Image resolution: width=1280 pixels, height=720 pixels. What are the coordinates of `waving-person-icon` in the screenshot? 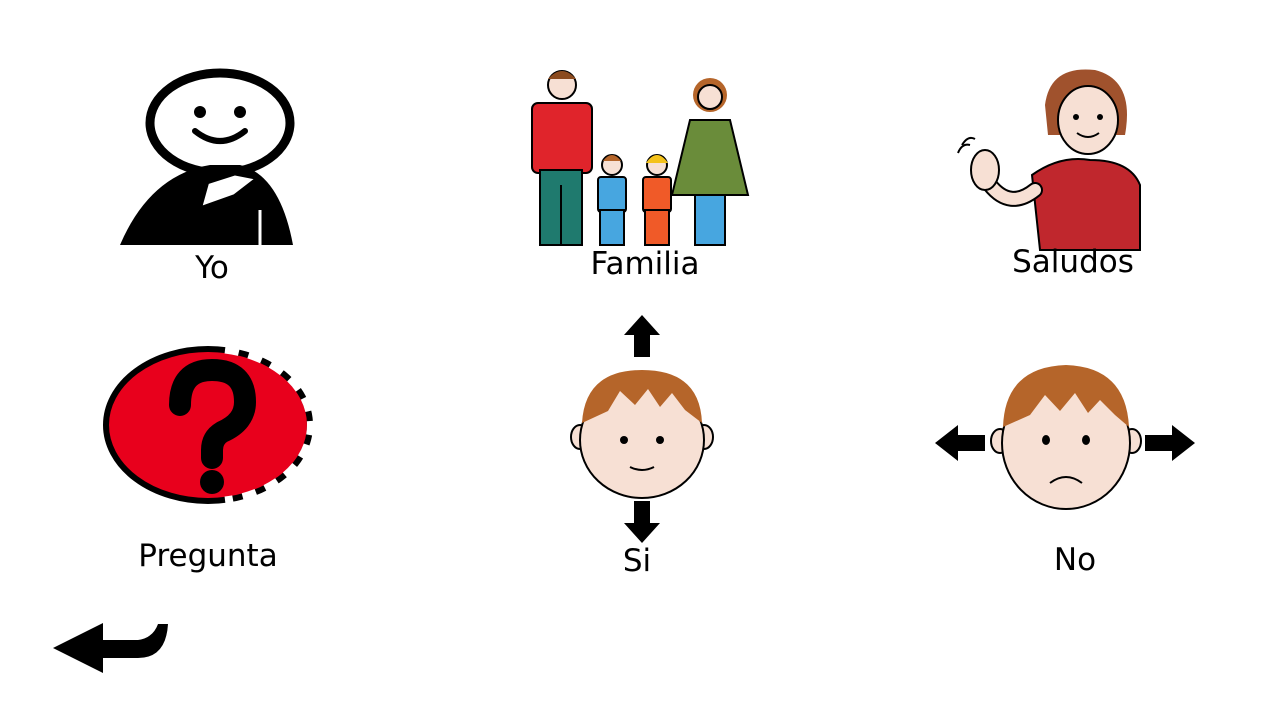 It's located at (1049, 160).